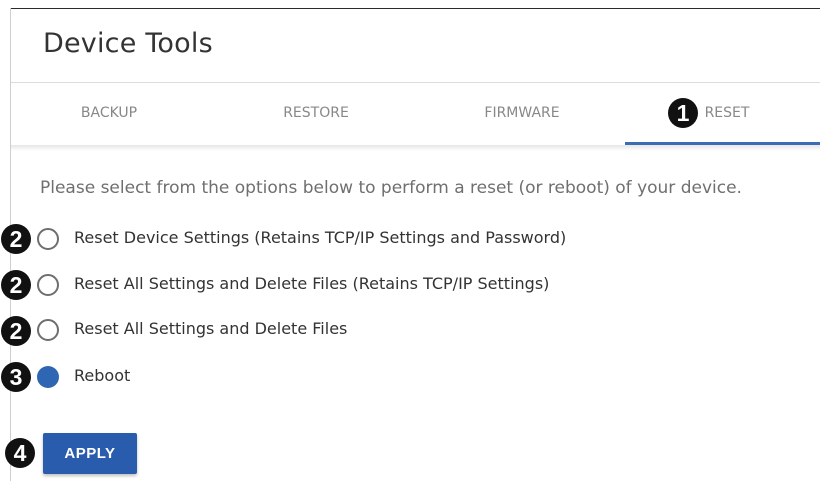  I want to click on callout-marker-3: 3, so click(16, 377).